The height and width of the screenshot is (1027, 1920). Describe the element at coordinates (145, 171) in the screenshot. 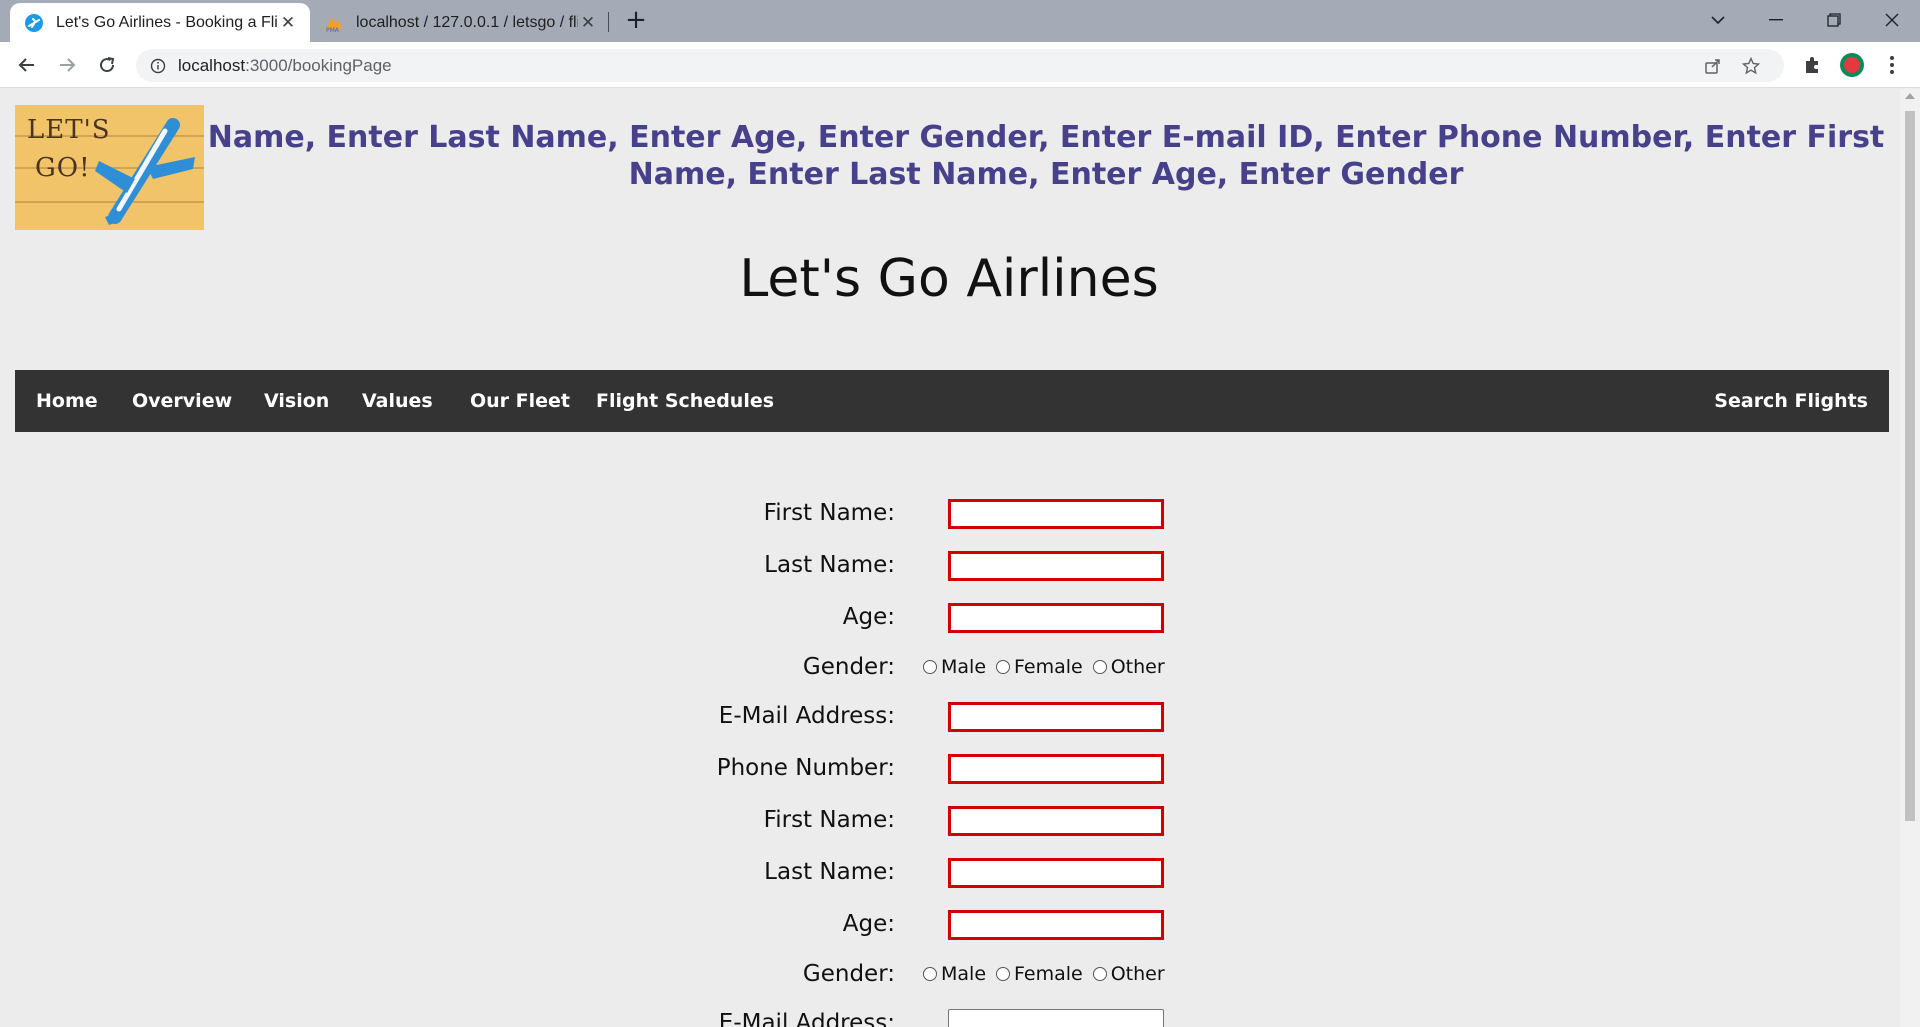

I see `airplane-icon` at that location.